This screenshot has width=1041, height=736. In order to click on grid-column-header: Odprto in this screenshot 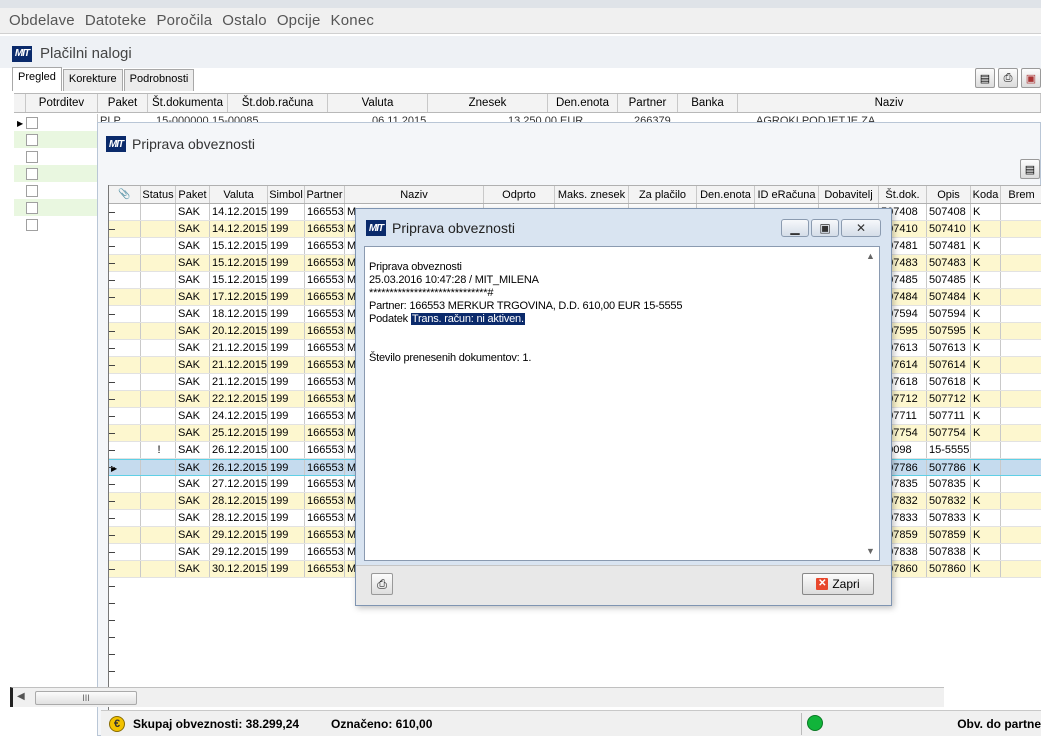, I will do `click(519, 194)`.